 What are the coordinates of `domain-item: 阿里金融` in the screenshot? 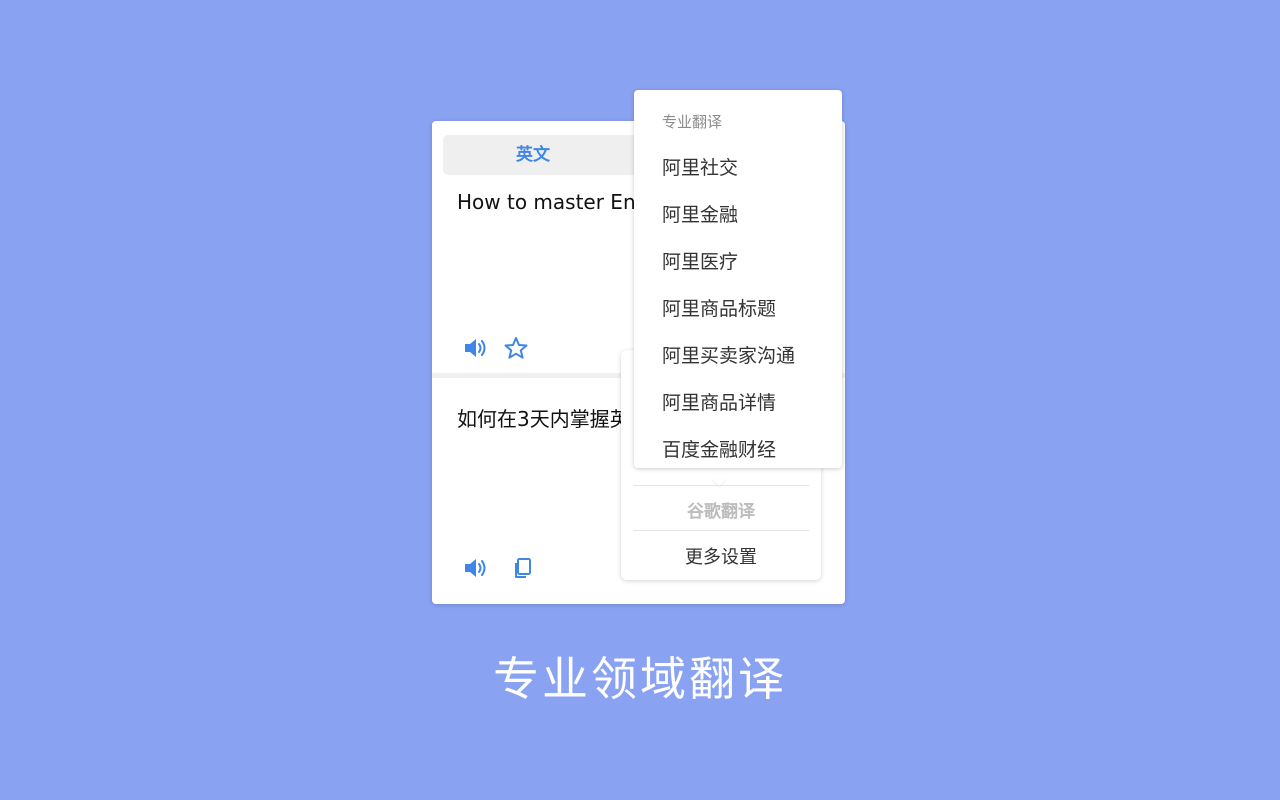 It's located at (700, 213).